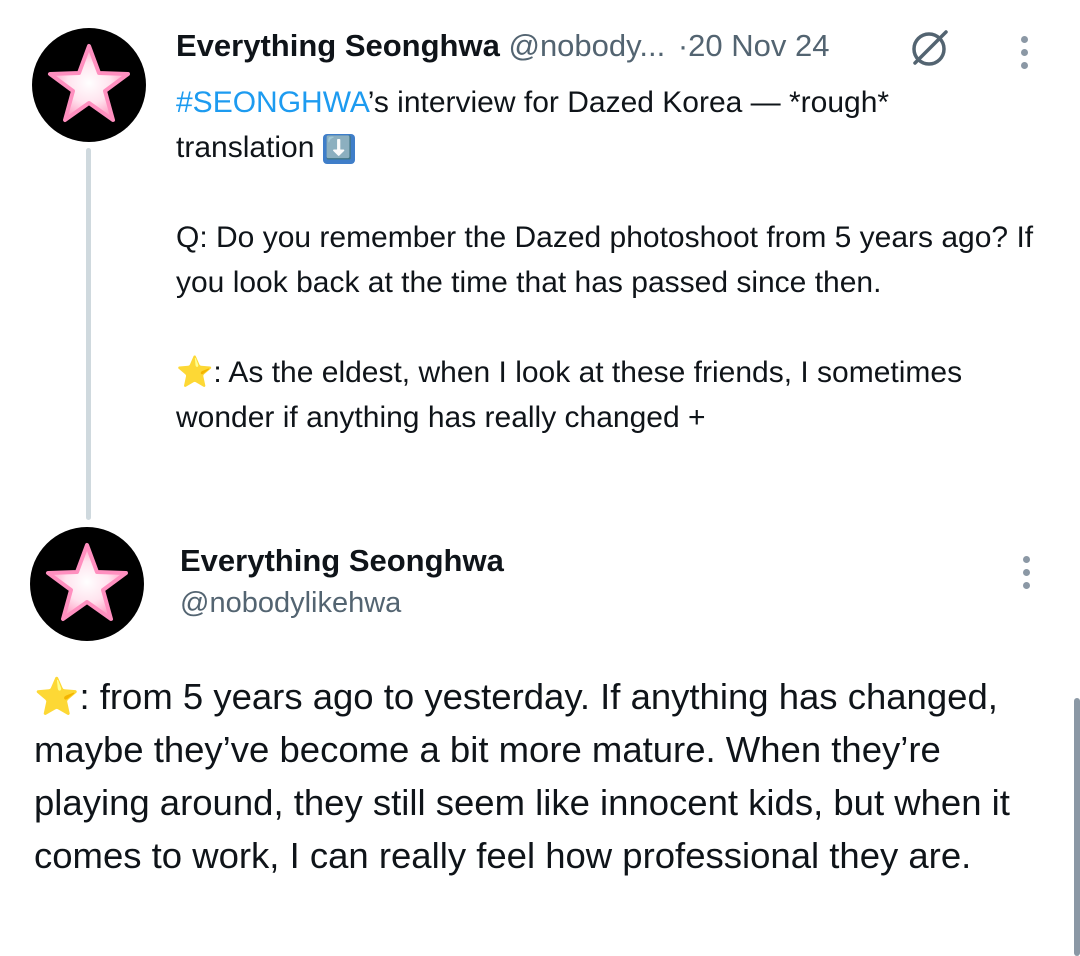 Image resolution: width=1080 pixels, height=956 pixels. I want to click on tweet-date: 20 Nov 24, so click(758, 45).